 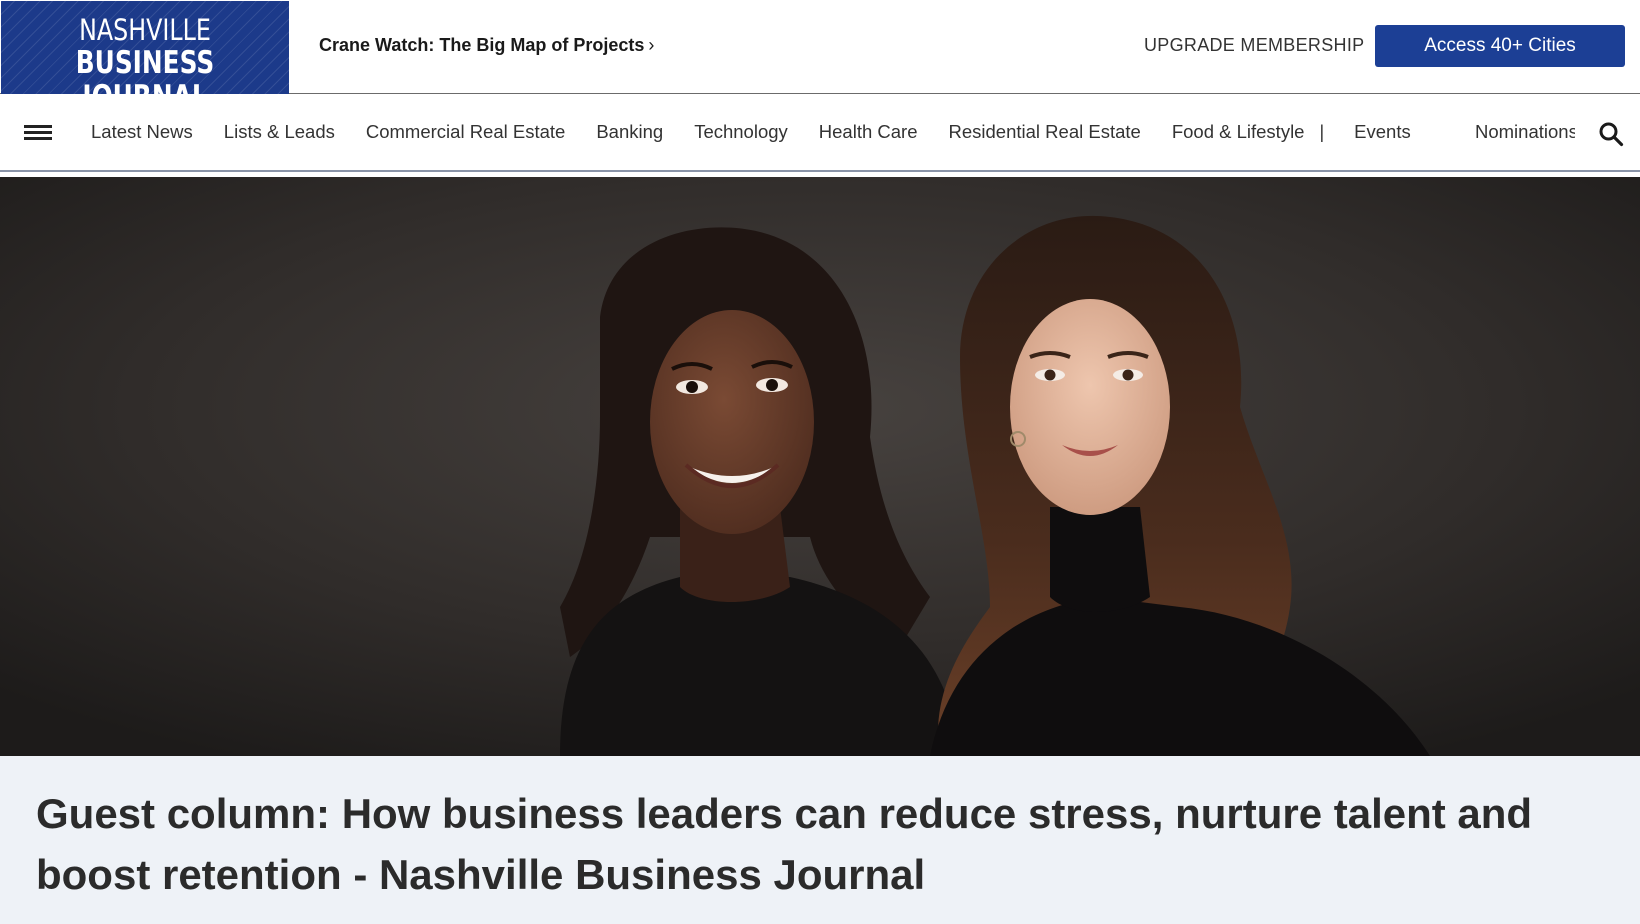 What do you see at coordinates (482, 45) in the screenshot?
I see `promo-link-label: Crane Watch: The Big Map of Projects` at bounding box center [482, 45].